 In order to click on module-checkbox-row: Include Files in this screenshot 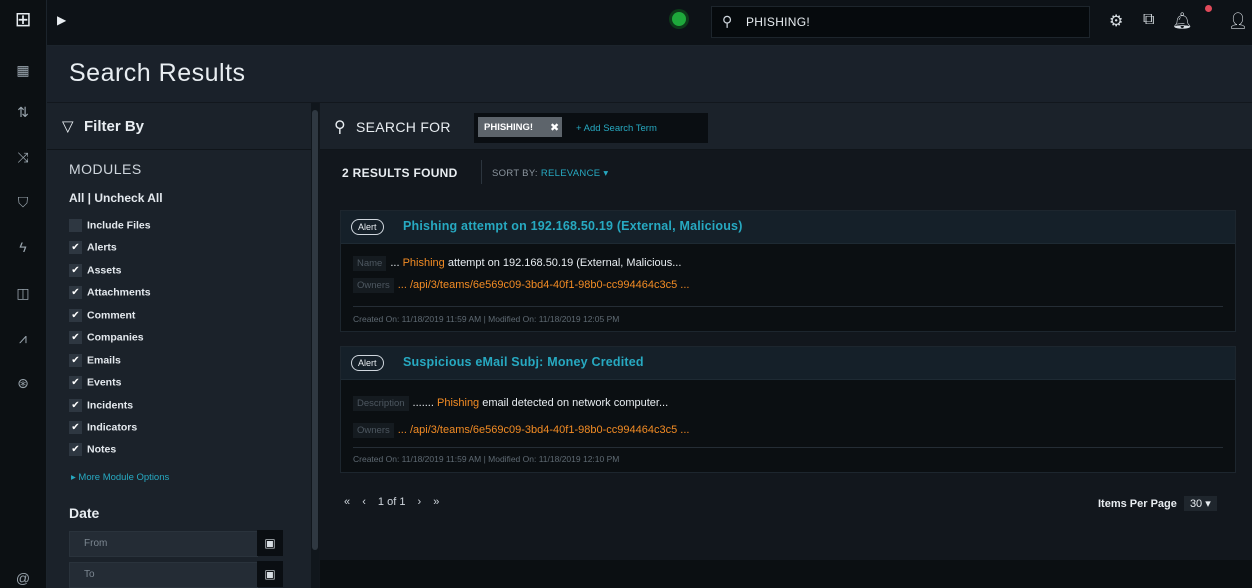, I will do `click(110, 227)`.